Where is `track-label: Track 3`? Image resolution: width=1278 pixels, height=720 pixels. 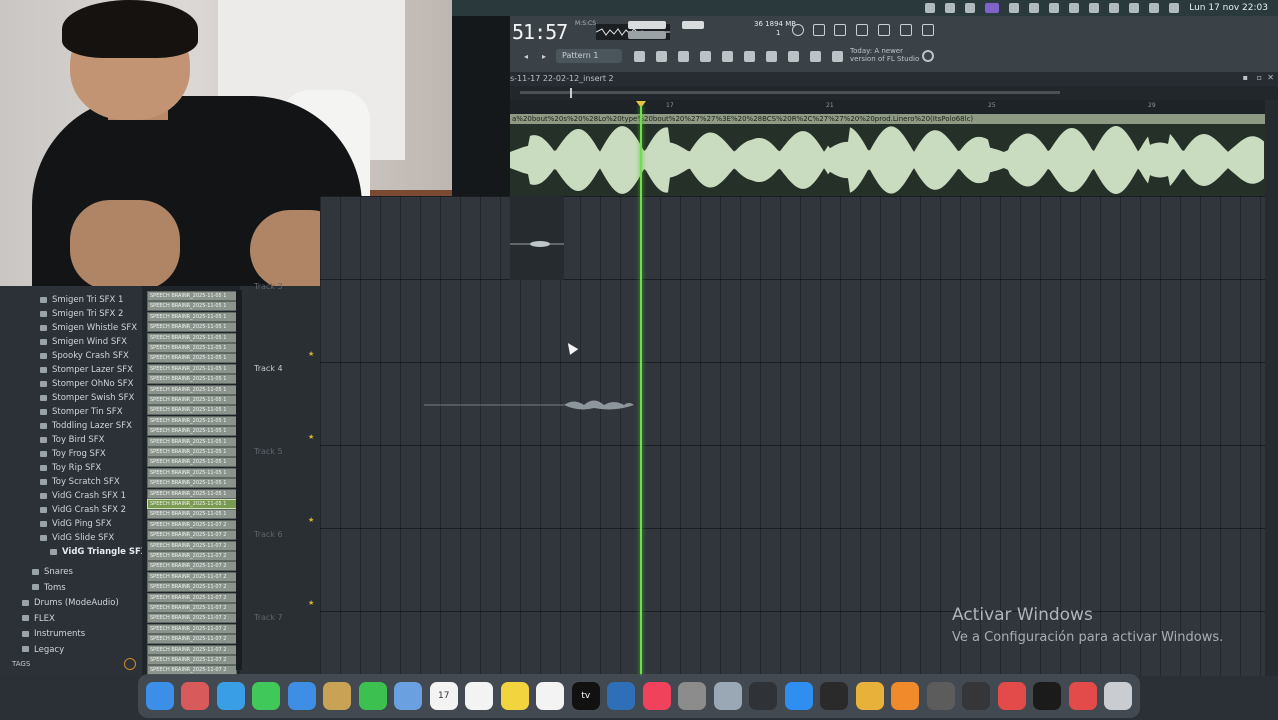
track-label: Track 3 is located at coordinates (268, 286).